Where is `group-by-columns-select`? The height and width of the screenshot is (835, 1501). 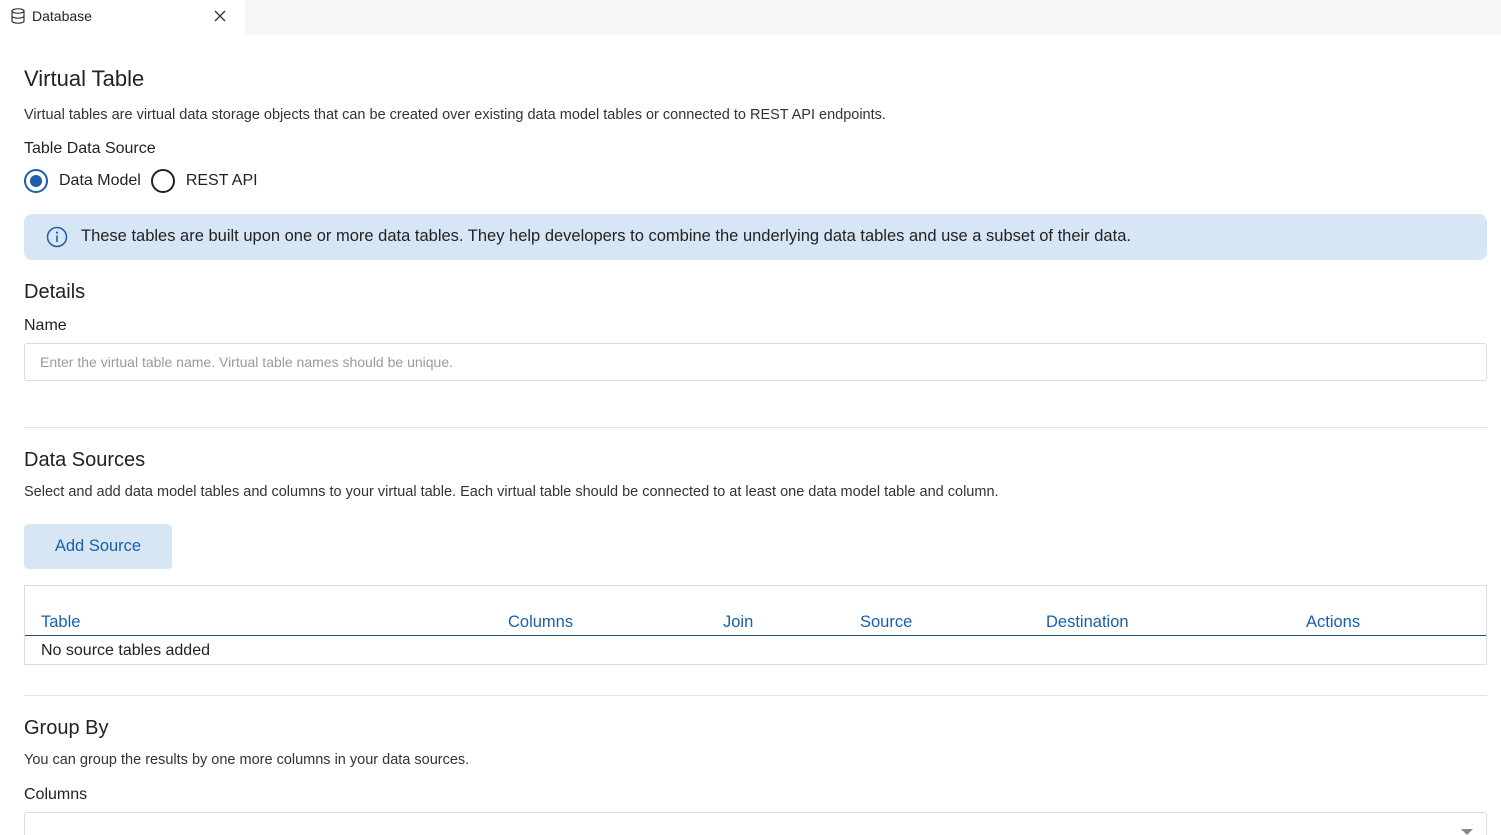
group-by-columns-select is located at coordinates (755, 823).